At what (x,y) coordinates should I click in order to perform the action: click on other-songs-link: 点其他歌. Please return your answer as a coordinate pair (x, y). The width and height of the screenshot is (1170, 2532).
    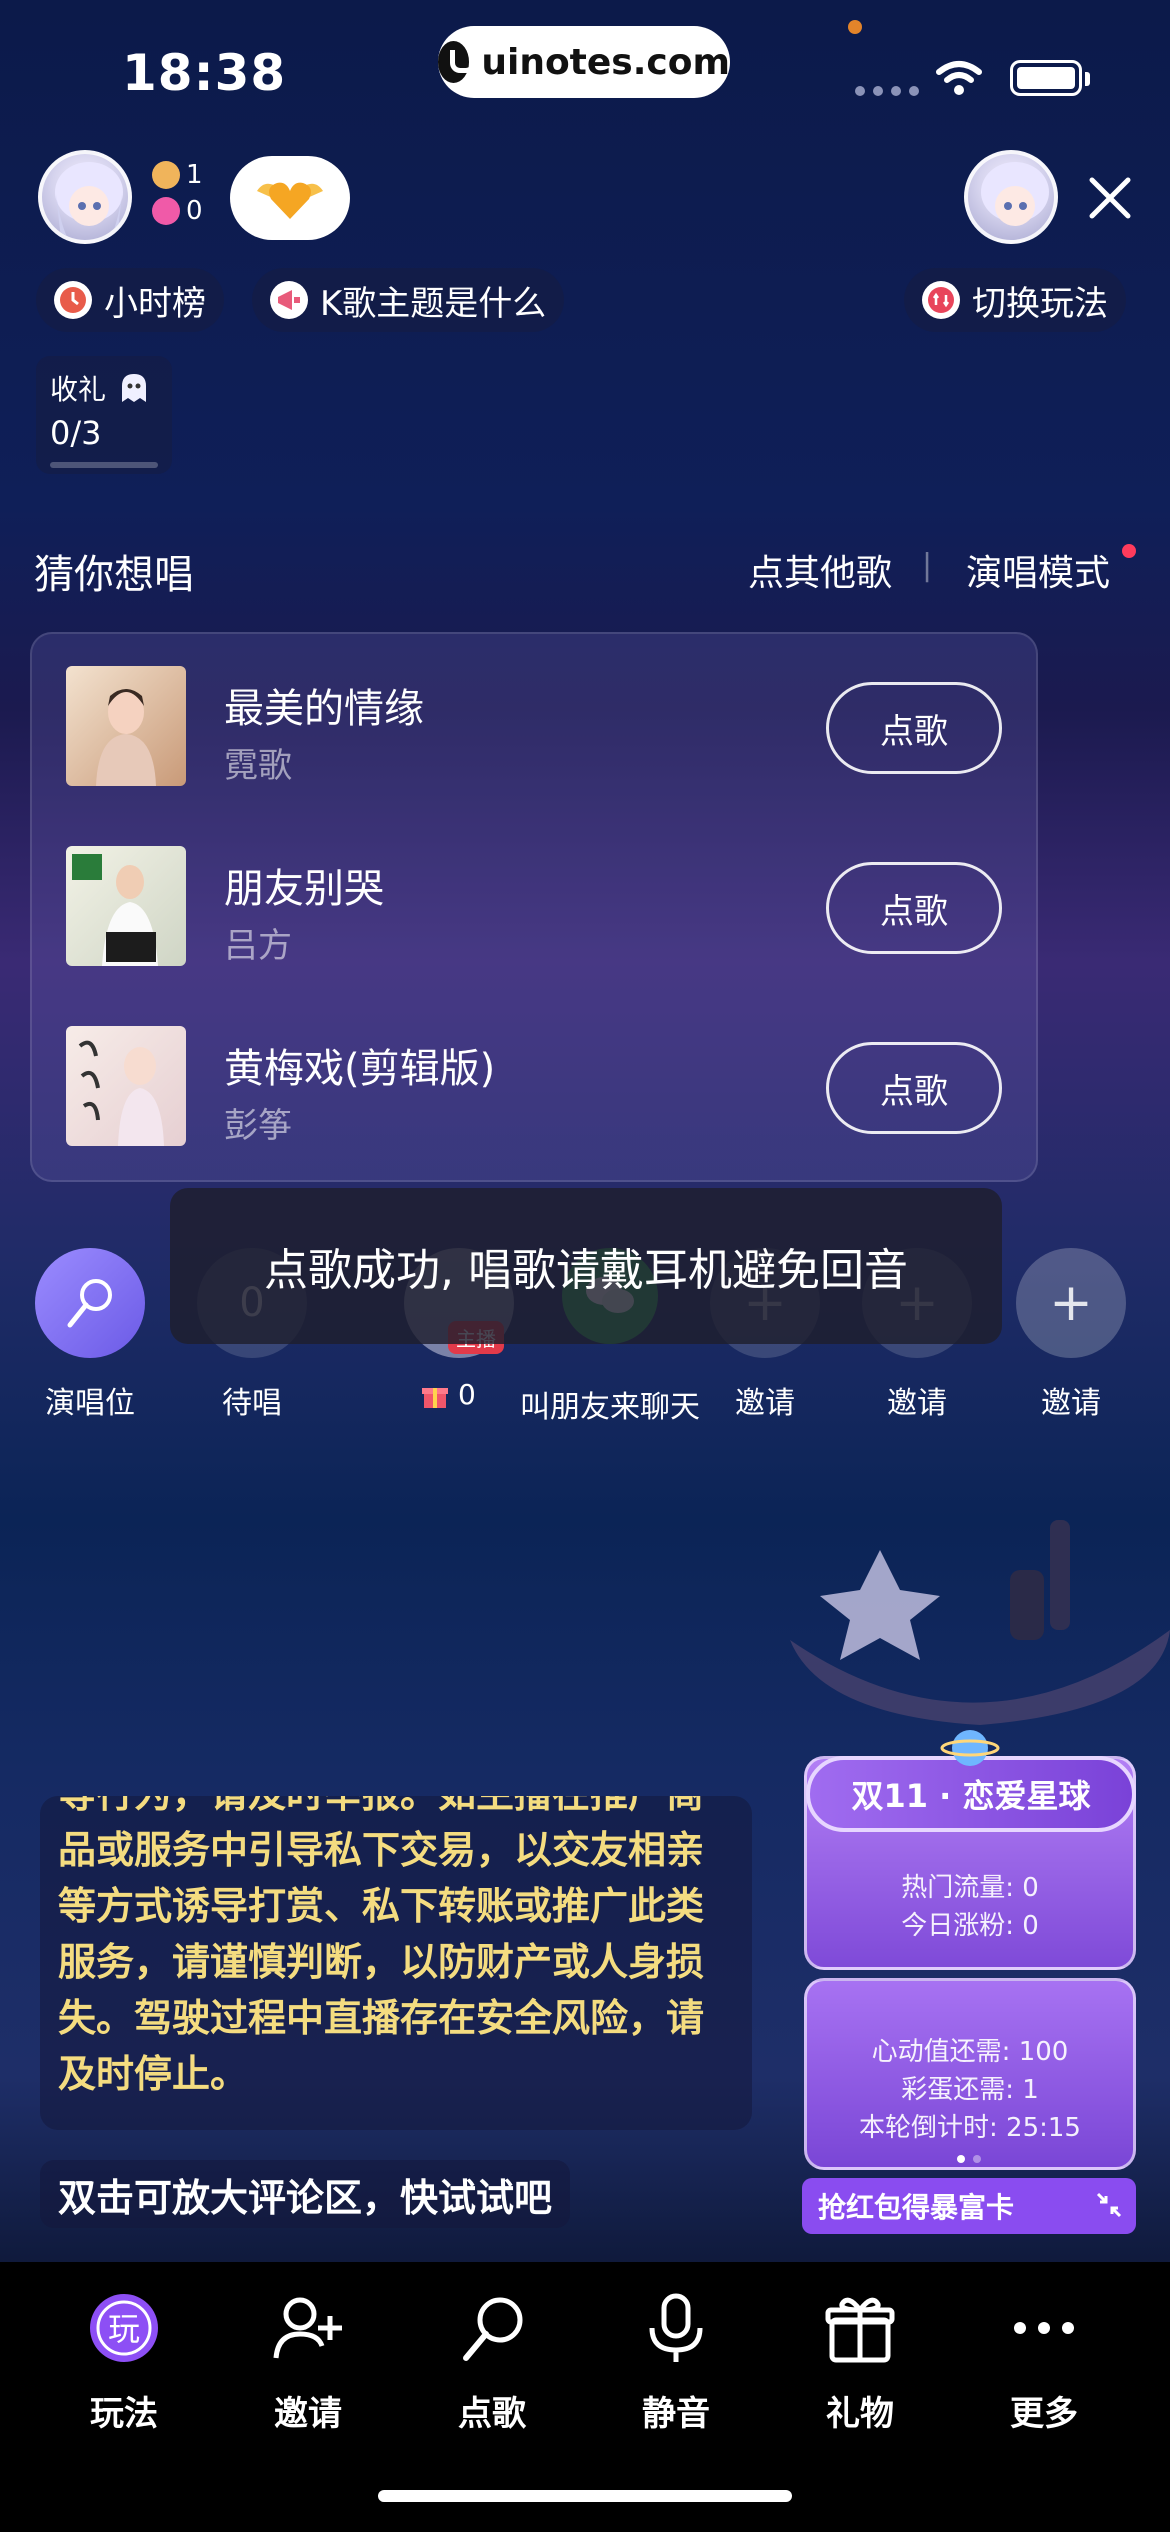
    Looking at the image, I should click on (820, 570).